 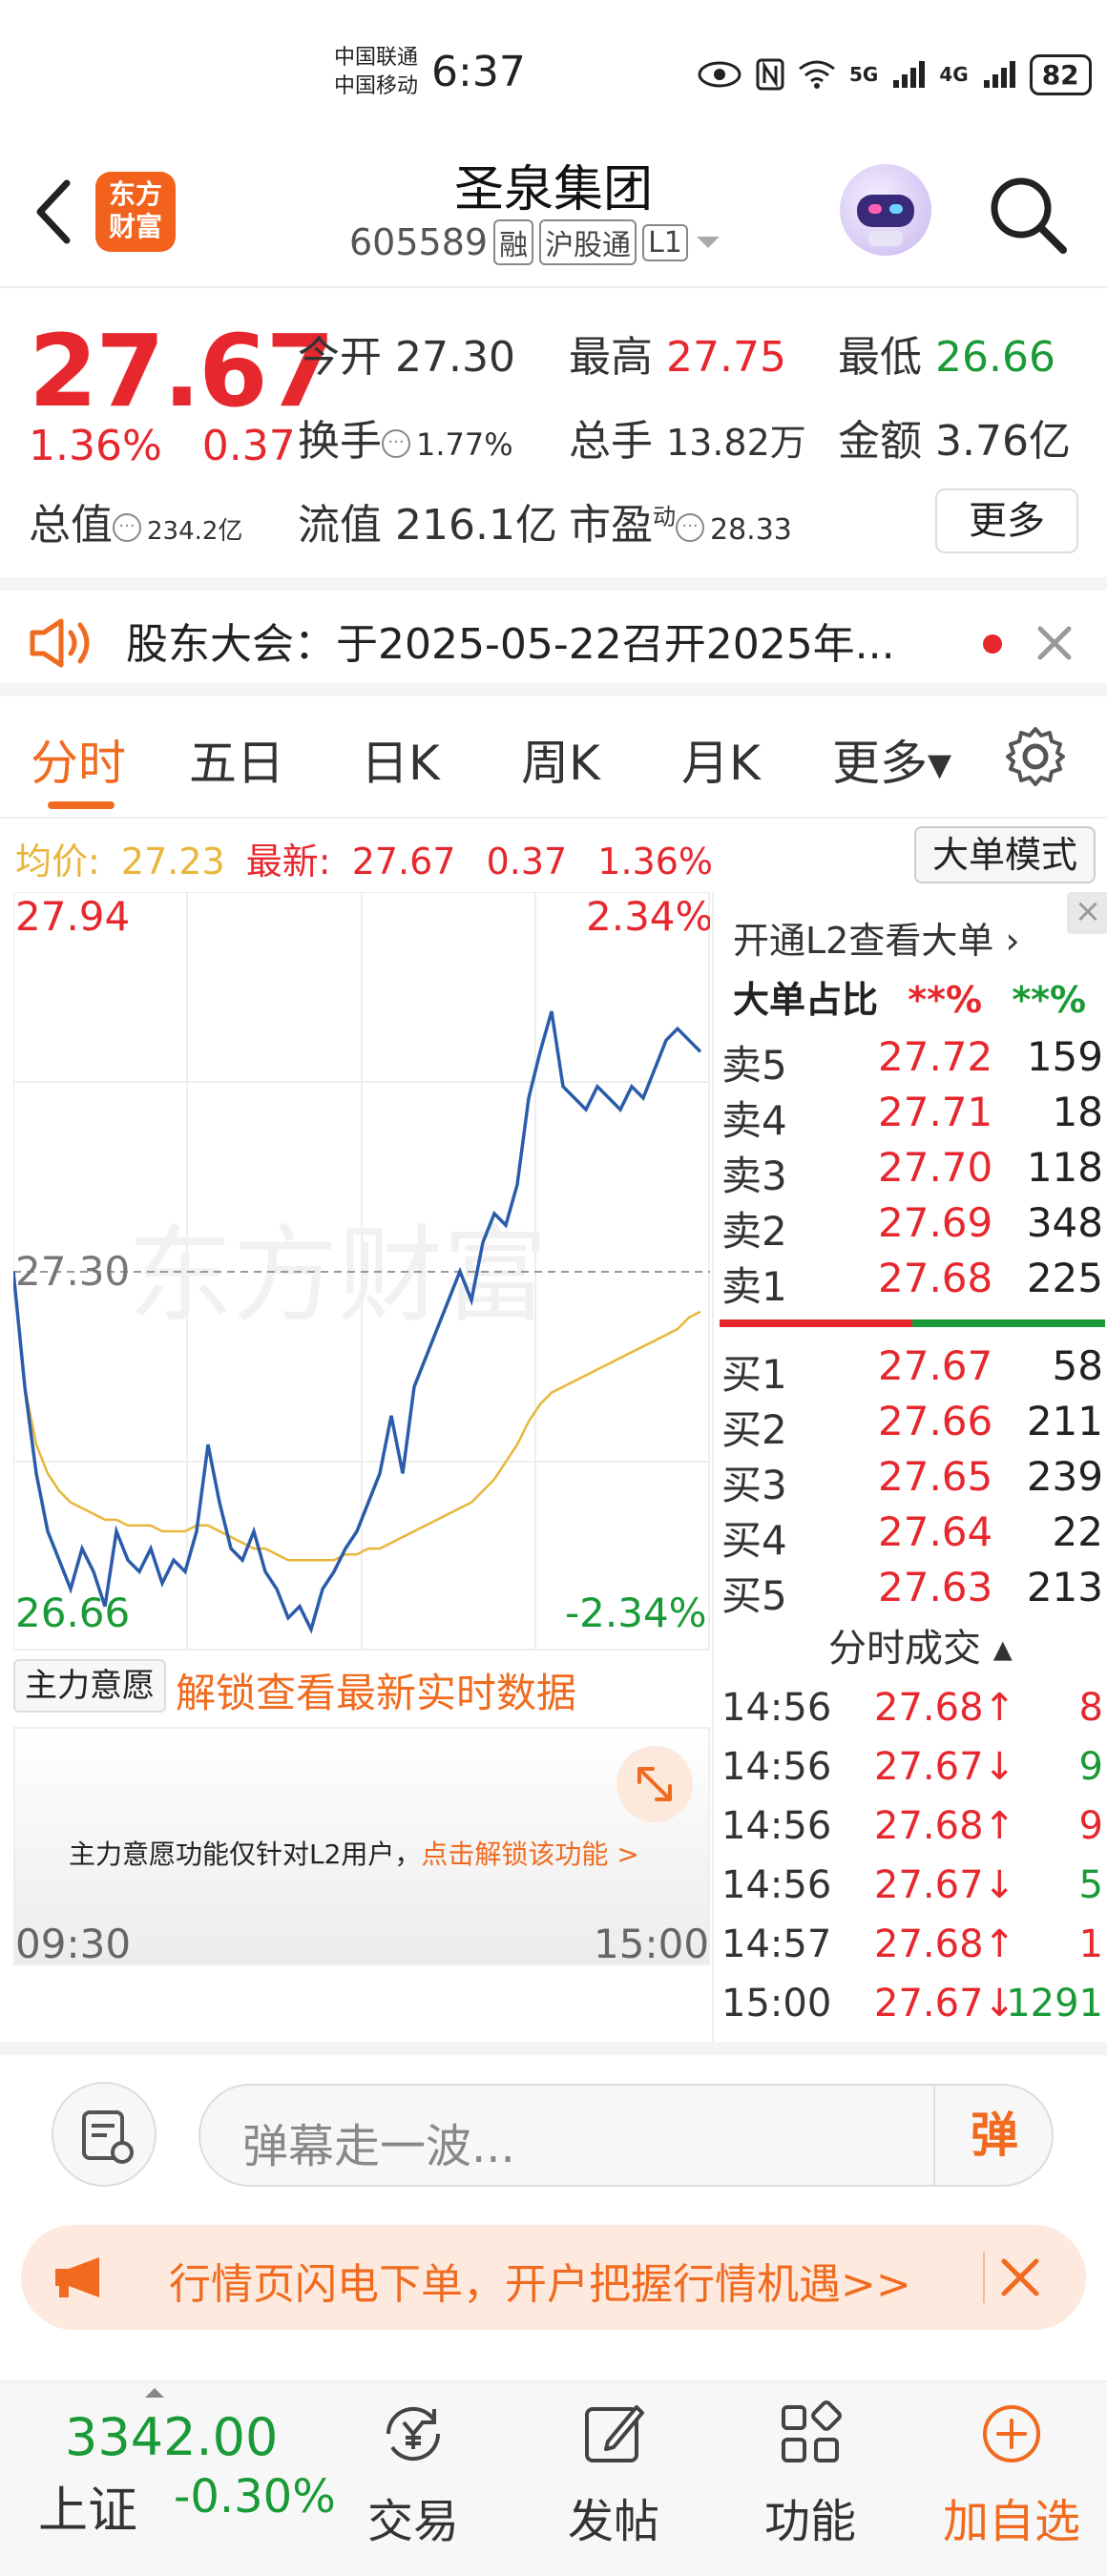 I want to click on signal-icon, so click(x=909, y=74).